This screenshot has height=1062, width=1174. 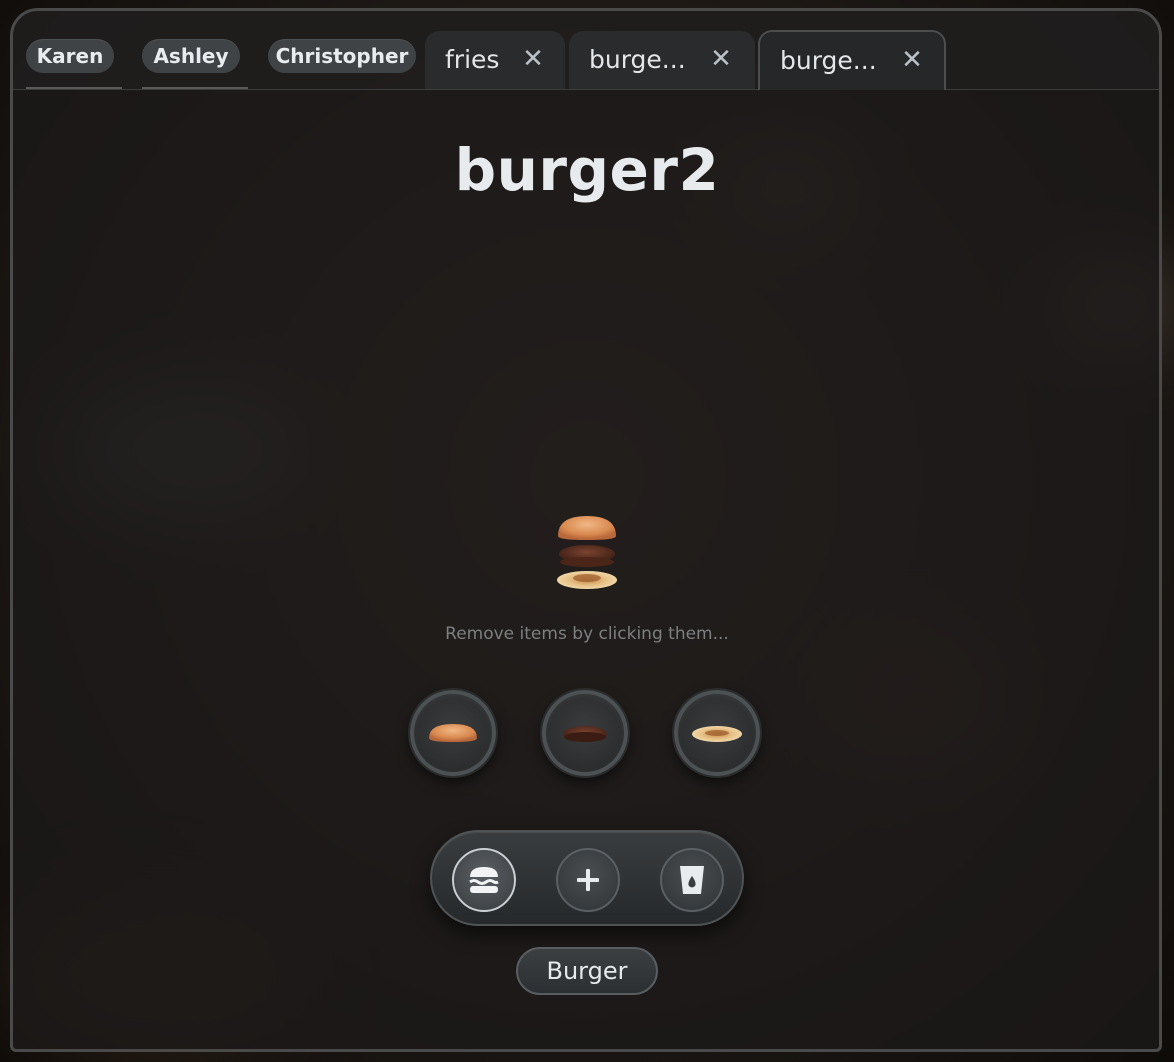 I want to click on tab-label: fries, so click(x=472, y=59).